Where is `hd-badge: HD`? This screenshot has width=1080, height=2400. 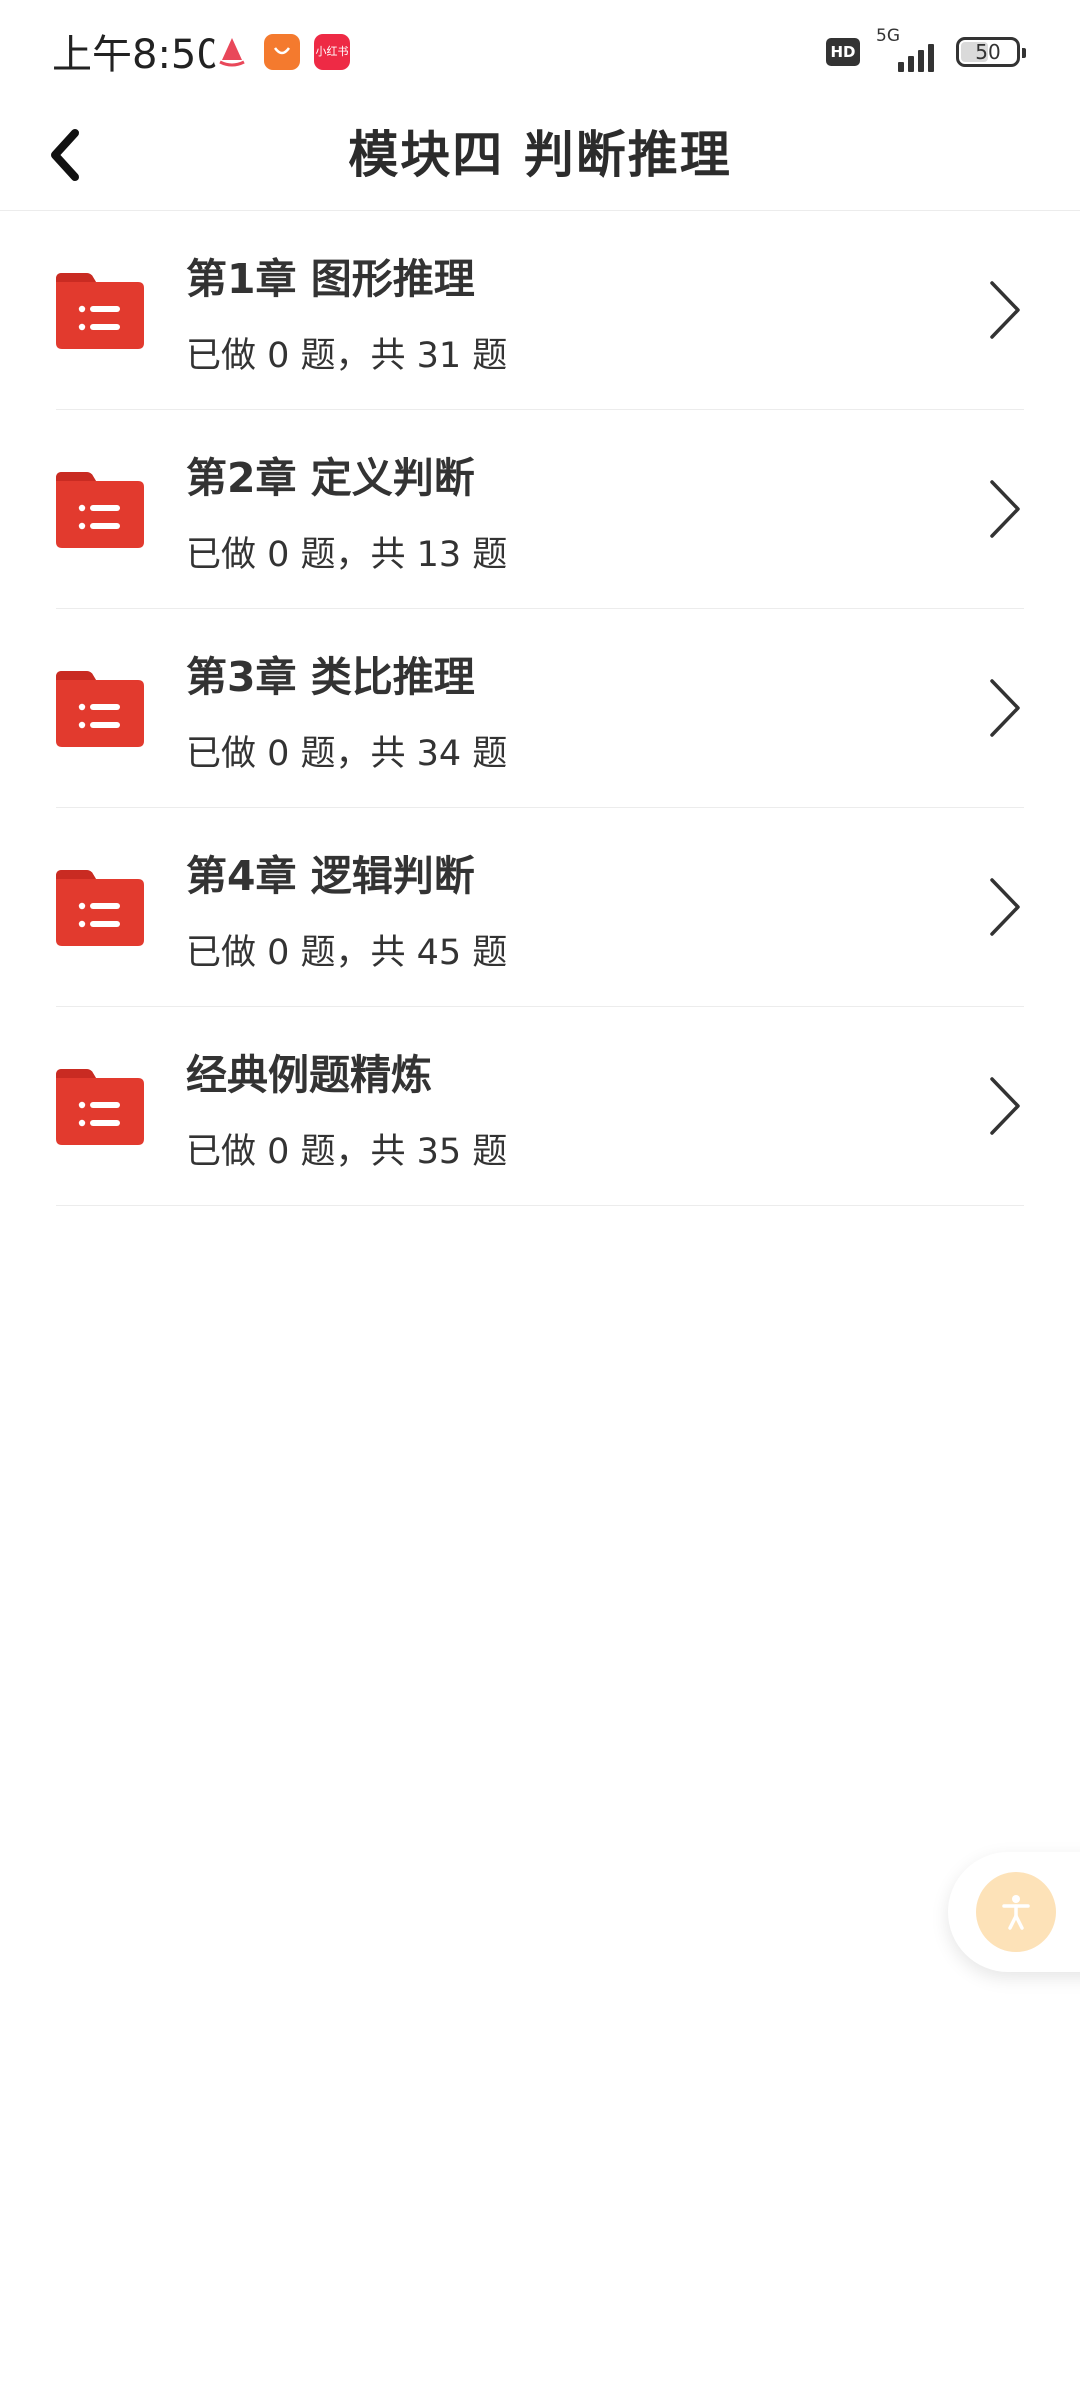 hd-badge: HD is located at coordinates (843, 52).